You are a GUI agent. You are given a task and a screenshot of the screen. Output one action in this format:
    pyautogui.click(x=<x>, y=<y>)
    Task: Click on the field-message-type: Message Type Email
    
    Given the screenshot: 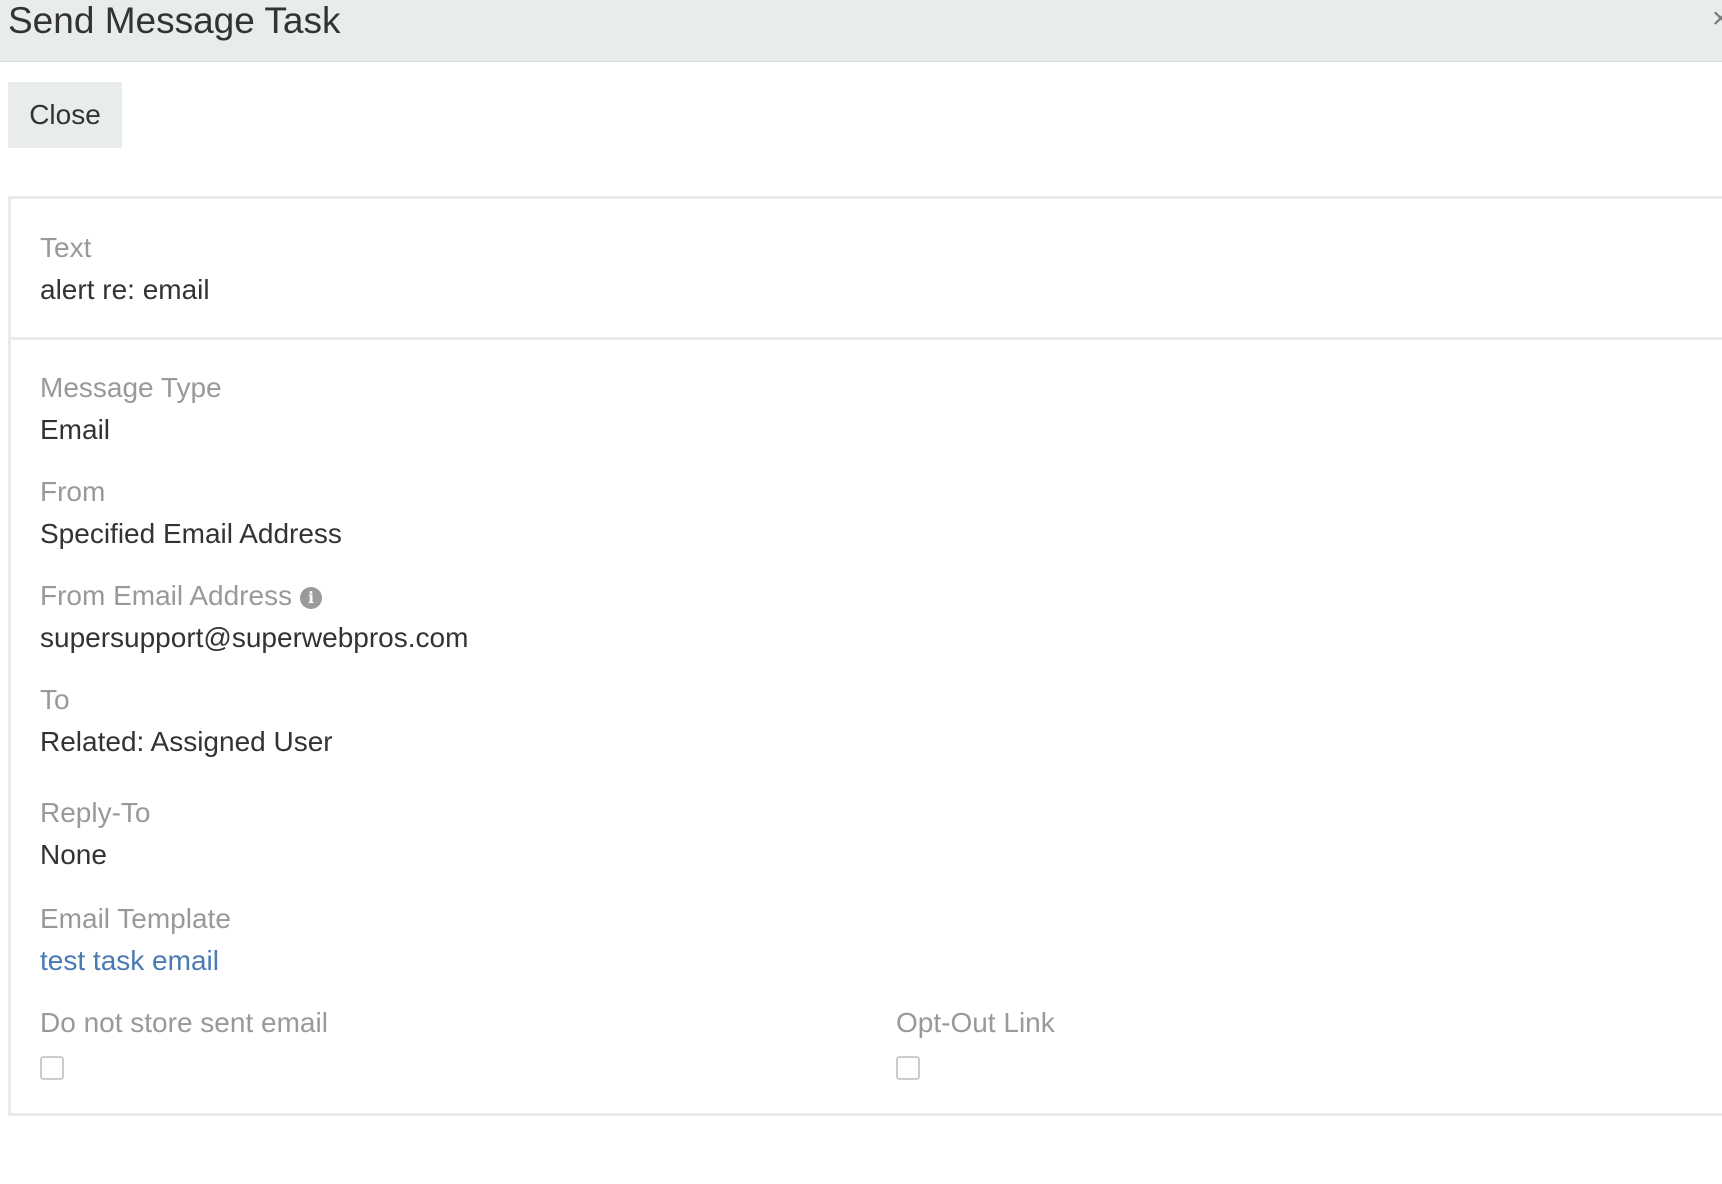 What is the action you would take?
    pyautogui.click(x=131, y=409)
    